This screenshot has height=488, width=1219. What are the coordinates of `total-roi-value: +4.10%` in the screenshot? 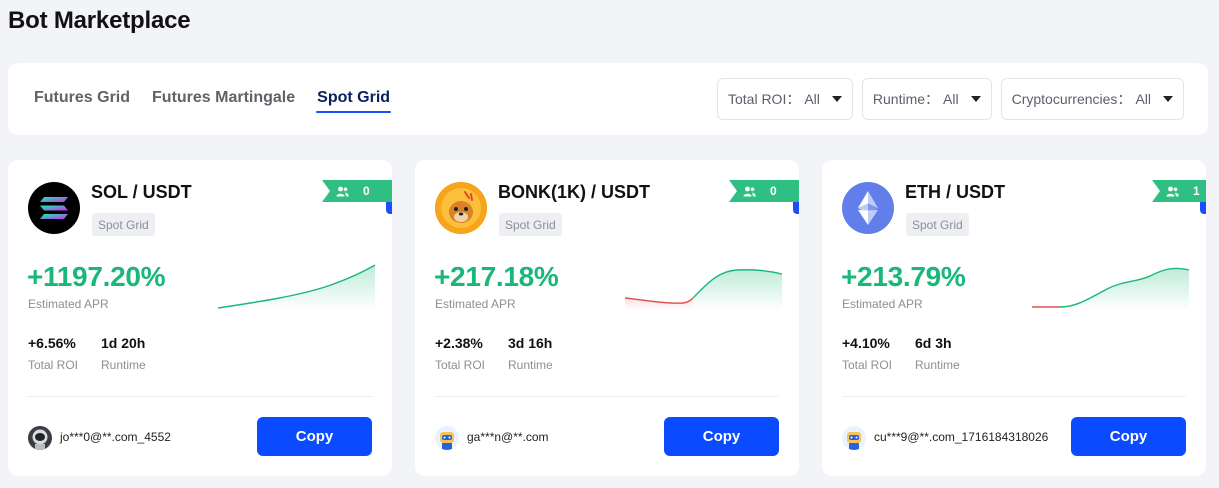 It's located at (866, 343).